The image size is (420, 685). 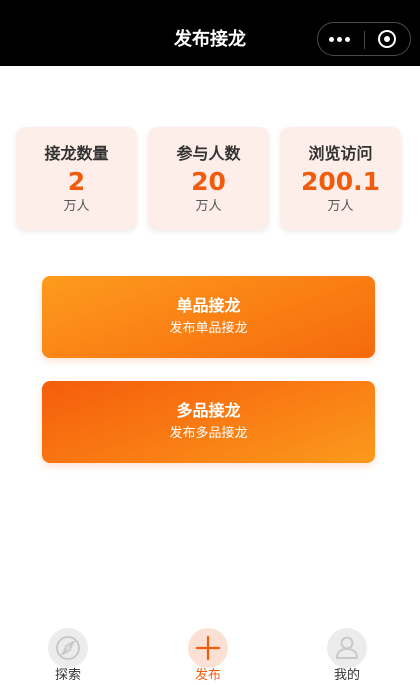 What do you see at coordinates (340, 181) in the screenshot?
I see `stat-value: 200.1` at bounding box center [340, 181].